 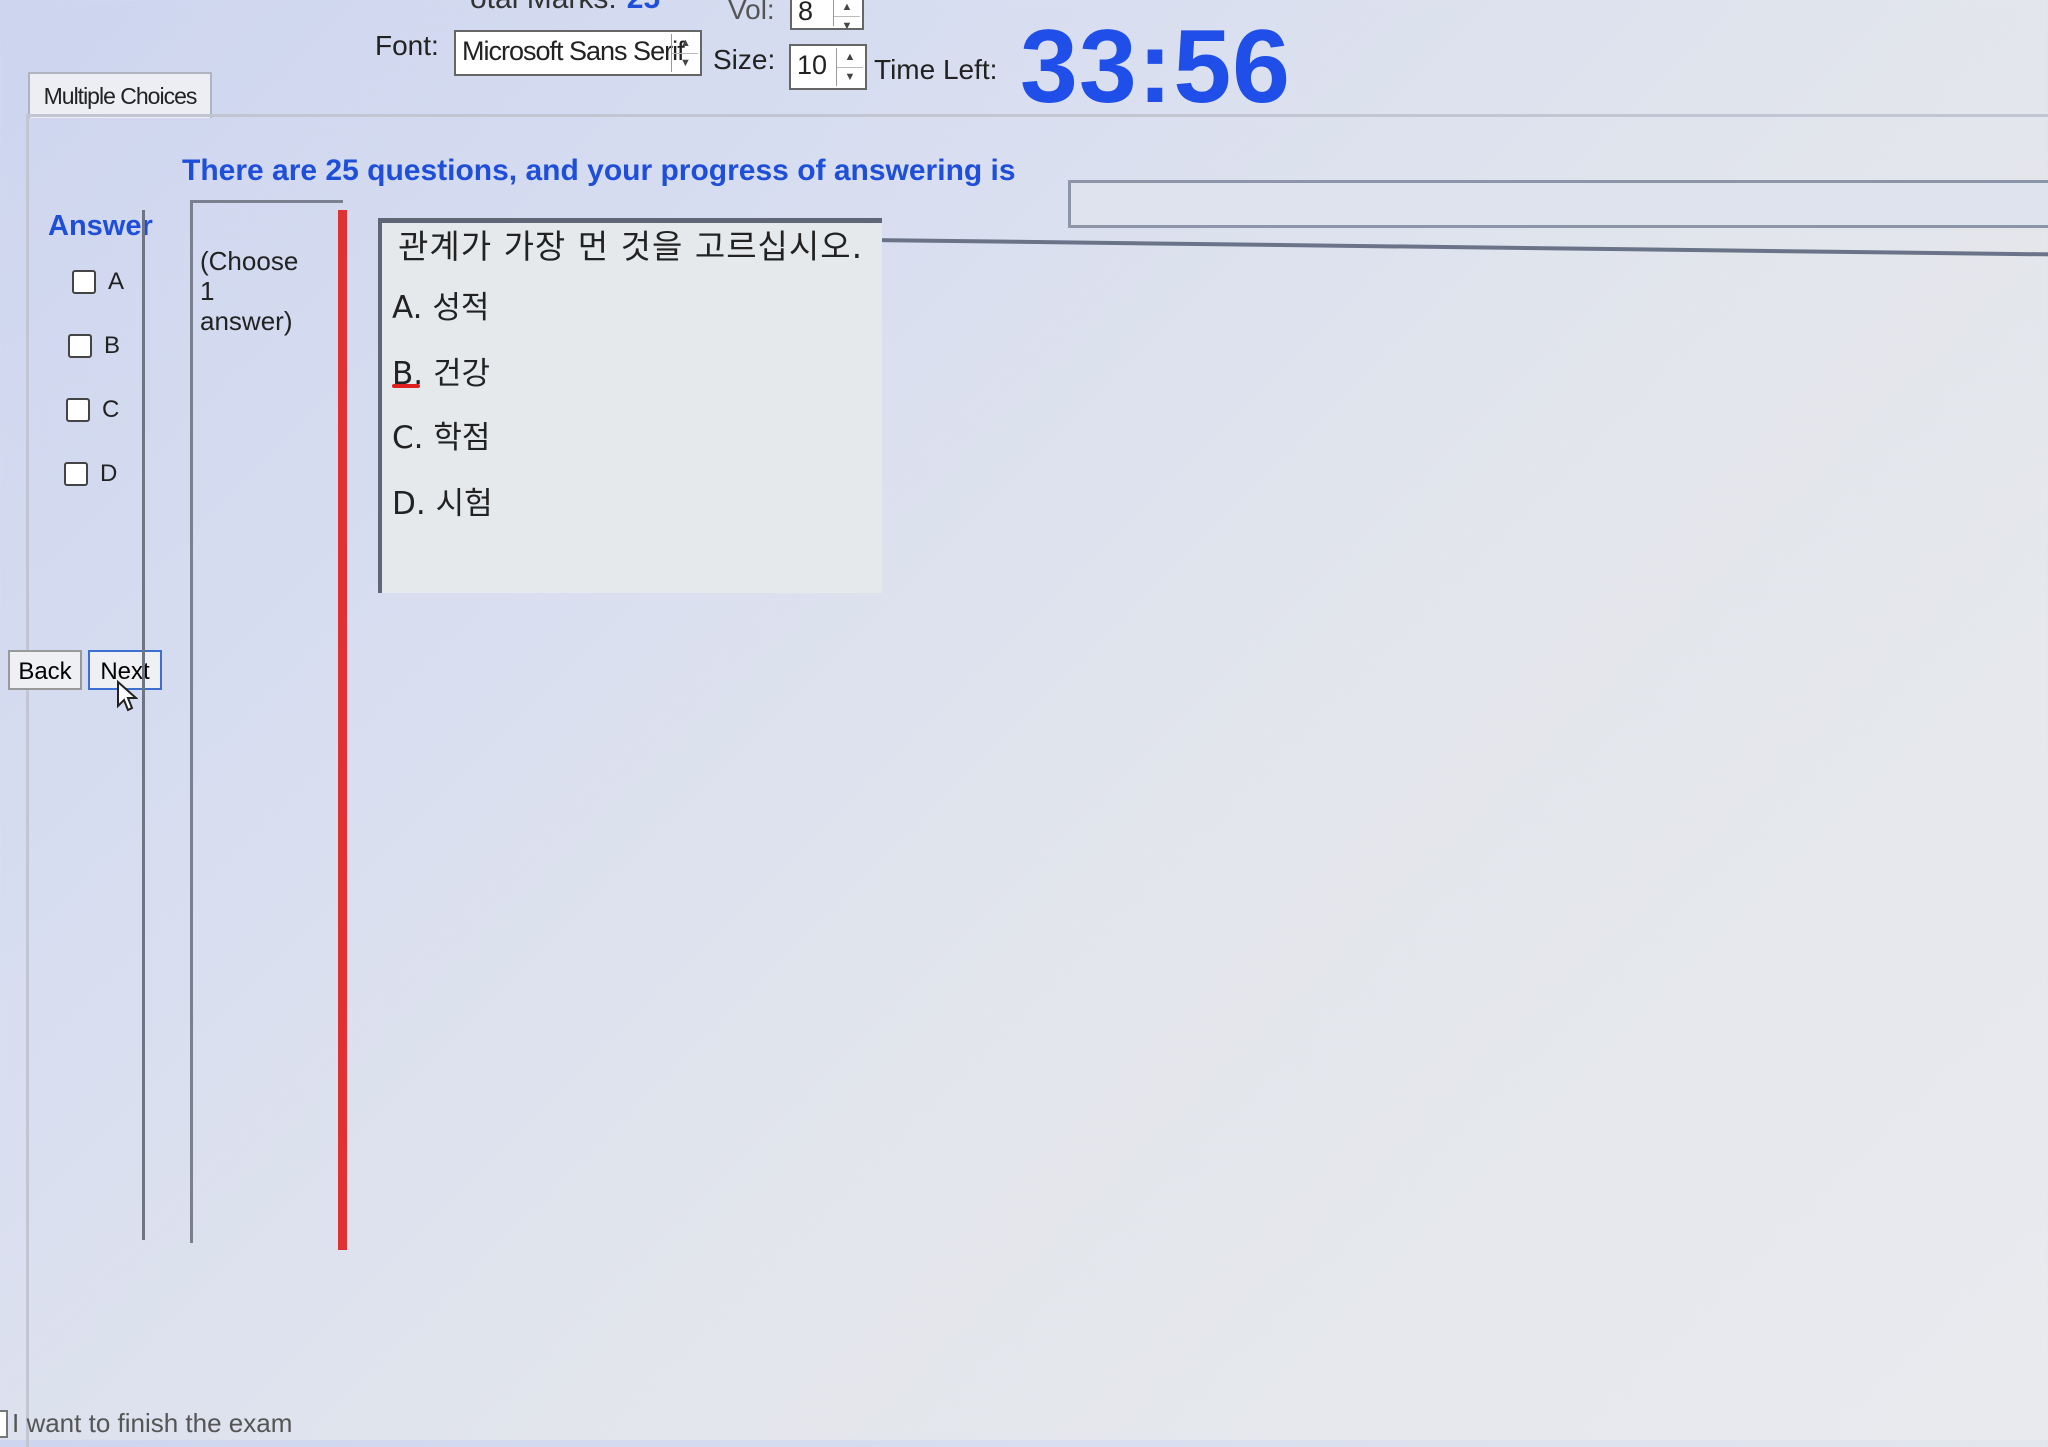 I want to click on checkbox-b, so click(x=80, y=346).